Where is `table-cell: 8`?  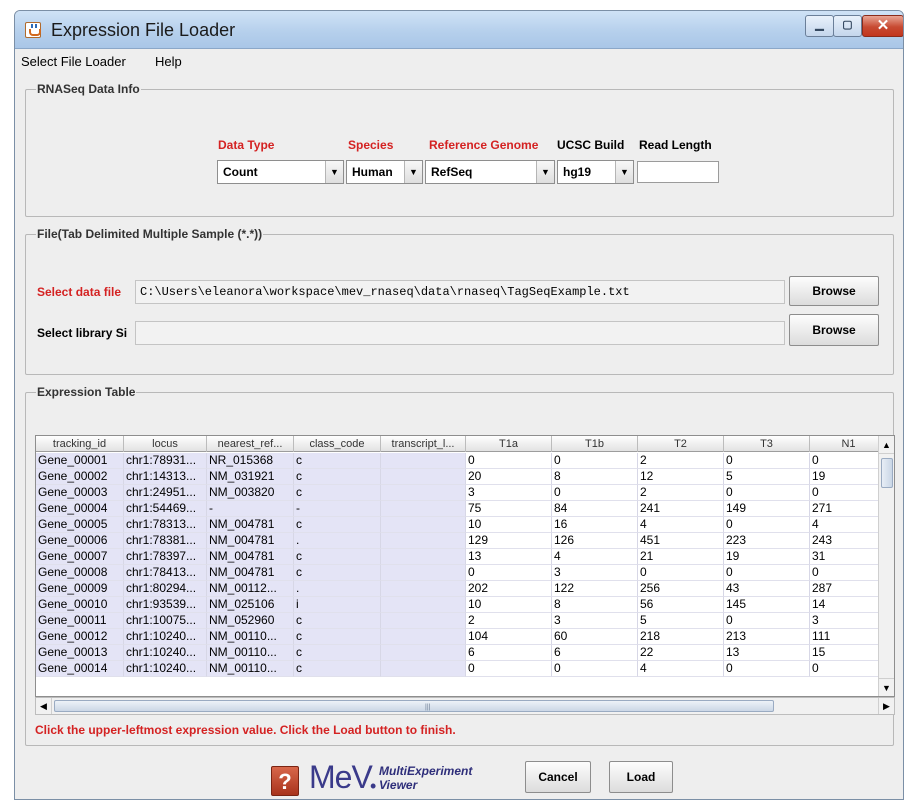 table-cell: 8 is located at coordinates (595, 605).